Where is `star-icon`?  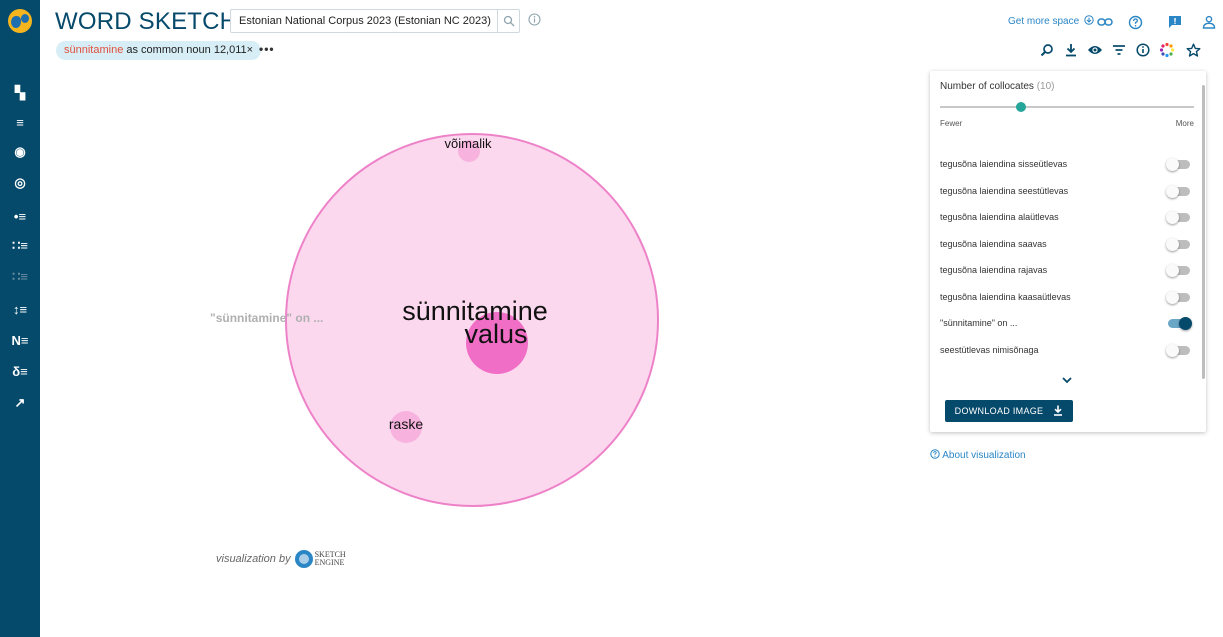 star-icon is located at coordinates (1193, 50).